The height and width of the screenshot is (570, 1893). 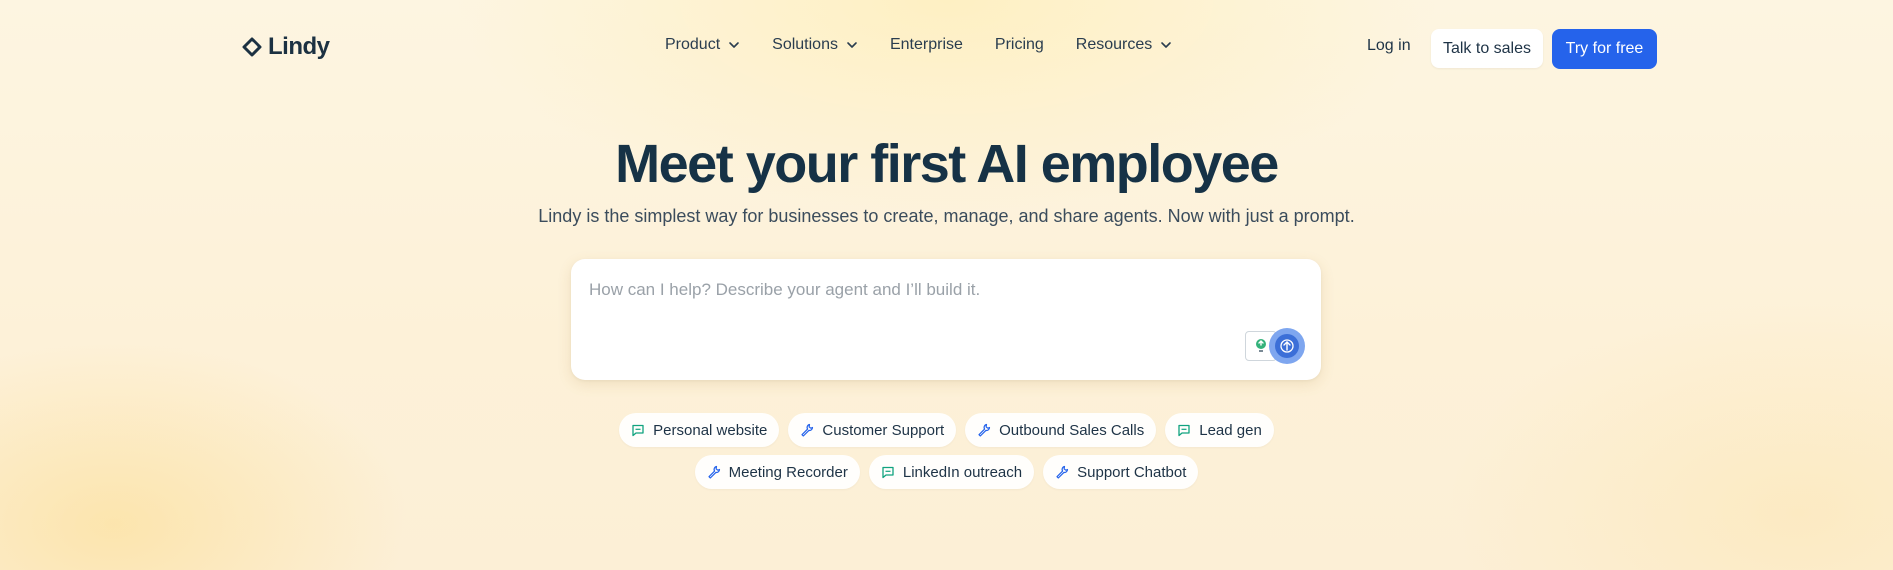 I want to click on nav-item-resources: Resources, so click(x=1124, y=45).